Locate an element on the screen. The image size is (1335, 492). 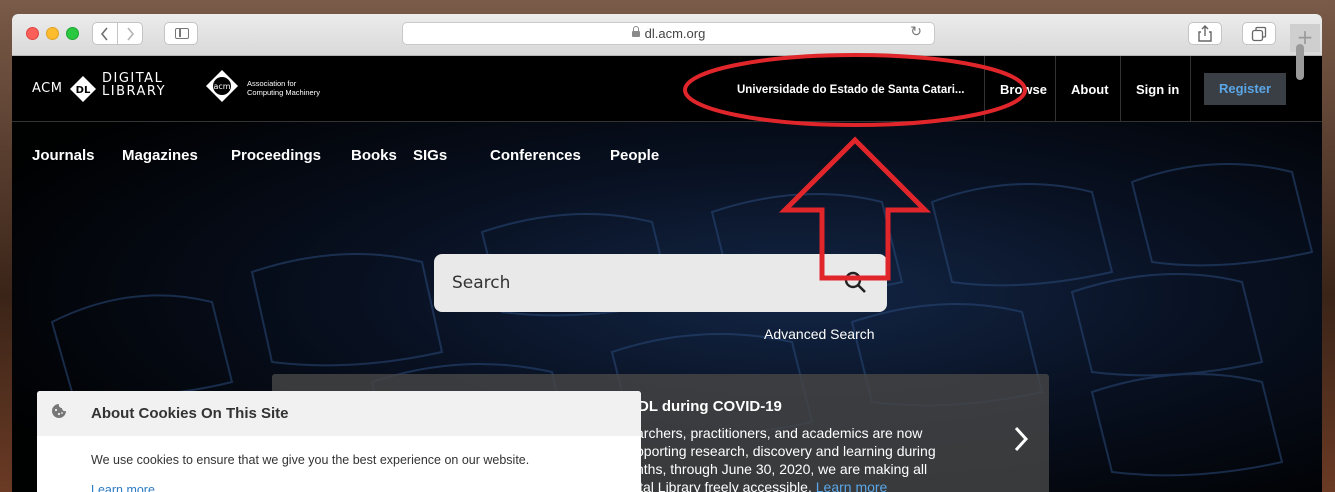
search-input is located at coordinates (642, 283).